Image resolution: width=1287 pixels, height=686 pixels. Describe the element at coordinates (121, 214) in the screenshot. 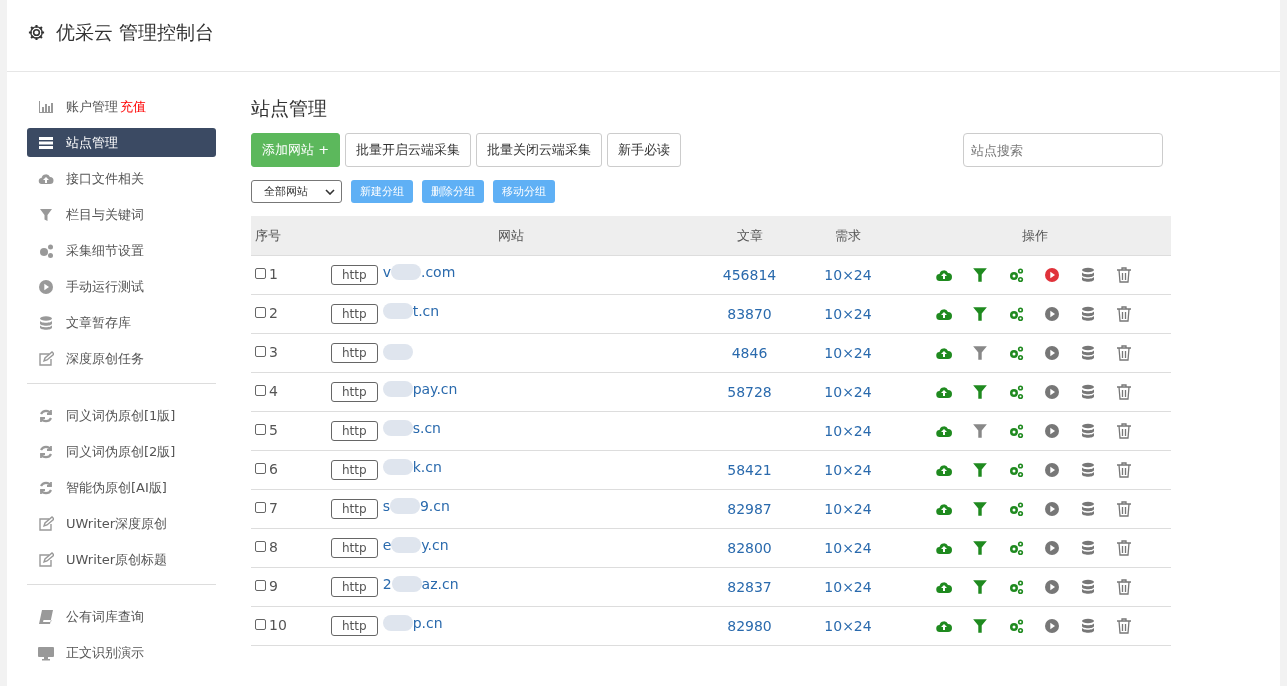

I see `sidebar-item: 栏目与关键词` at that location.